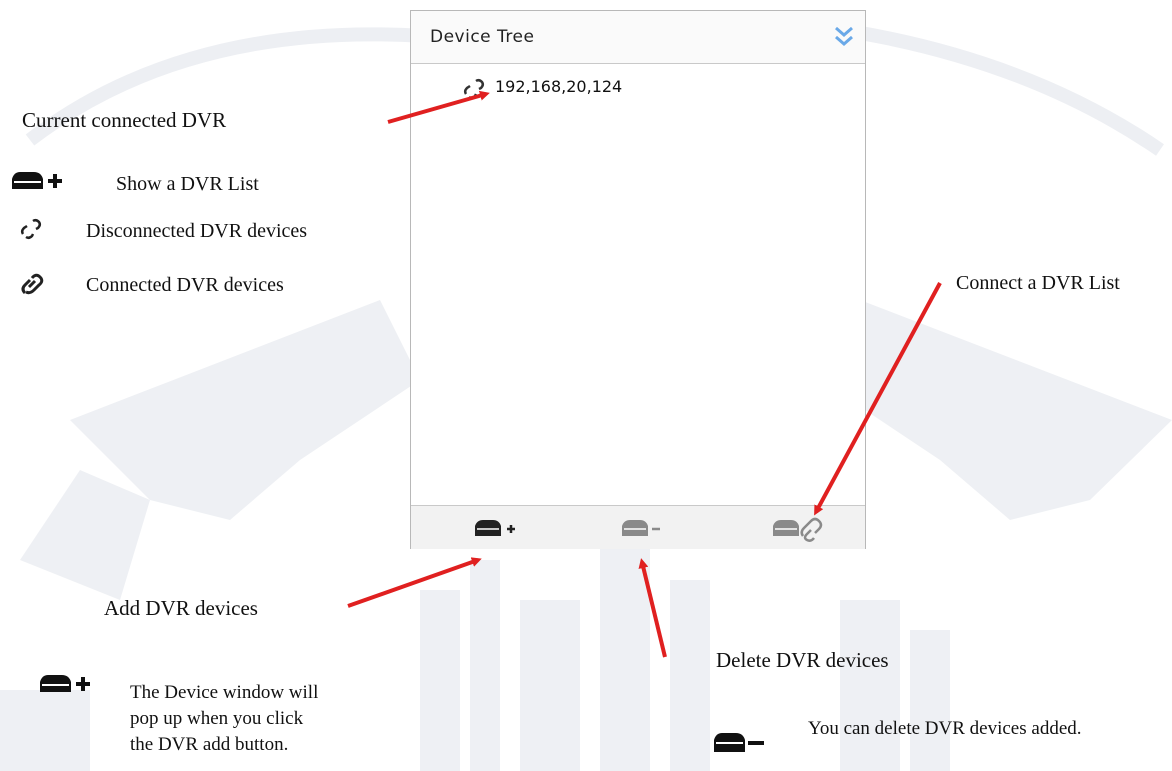 The width and height of the screenshot is (1172, 771). What do you see at coordinates (638, 37) in the screenshot?
I see `panel-header: Device Tree` at bounding box center [638, 37].